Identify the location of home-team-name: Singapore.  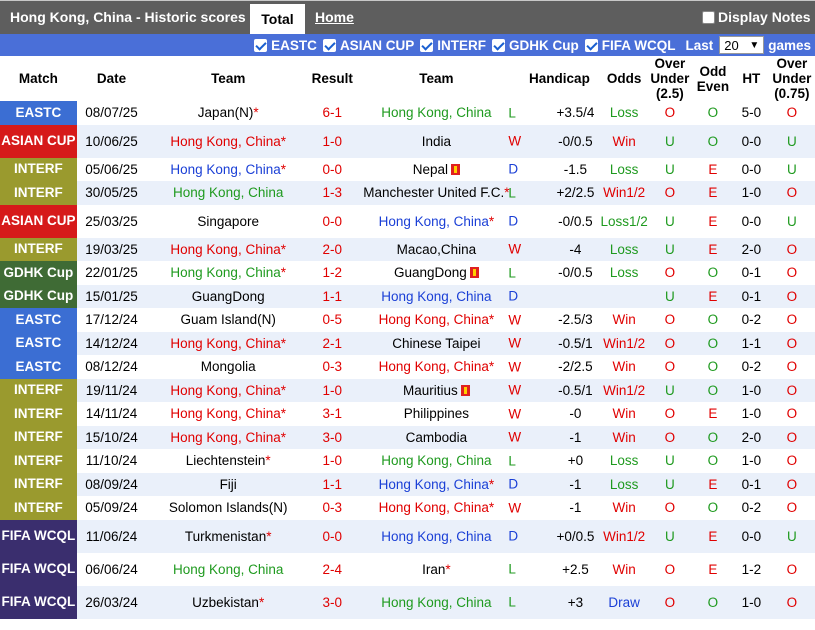
(228, 221).